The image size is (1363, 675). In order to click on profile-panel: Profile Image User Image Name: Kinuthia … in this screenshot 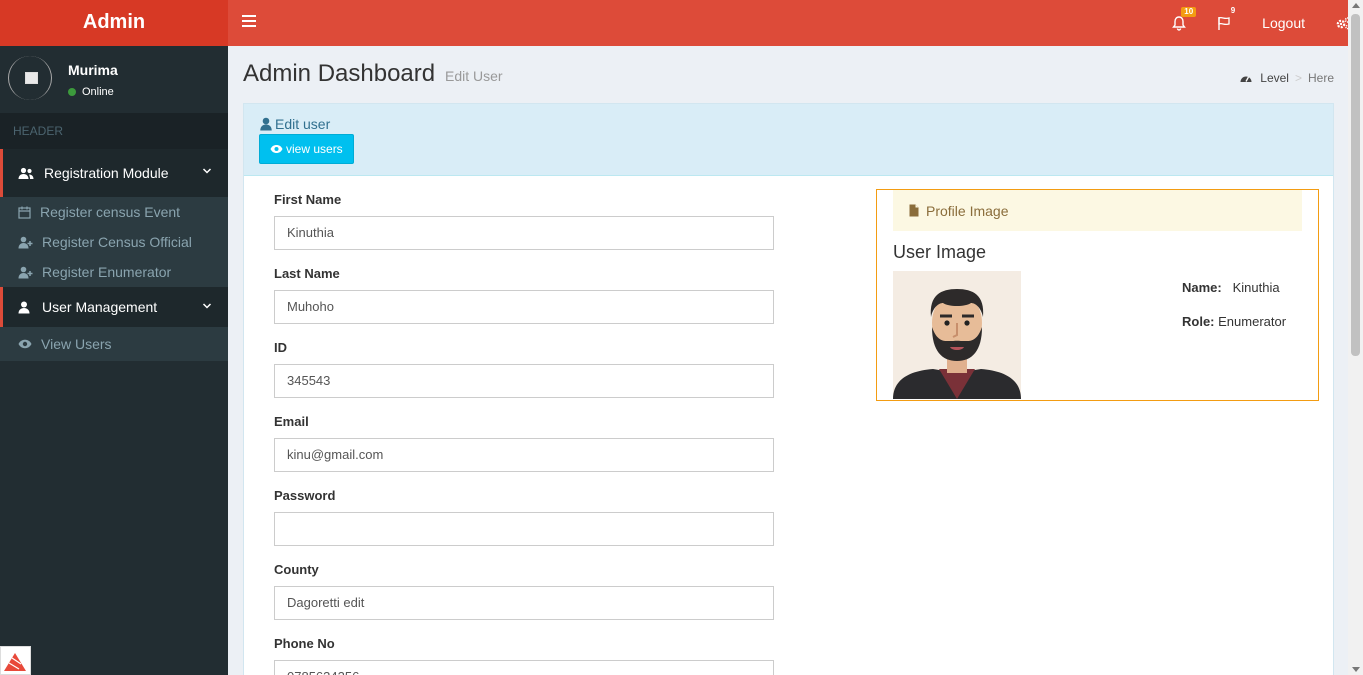, I will do `click(1097, 295)`.